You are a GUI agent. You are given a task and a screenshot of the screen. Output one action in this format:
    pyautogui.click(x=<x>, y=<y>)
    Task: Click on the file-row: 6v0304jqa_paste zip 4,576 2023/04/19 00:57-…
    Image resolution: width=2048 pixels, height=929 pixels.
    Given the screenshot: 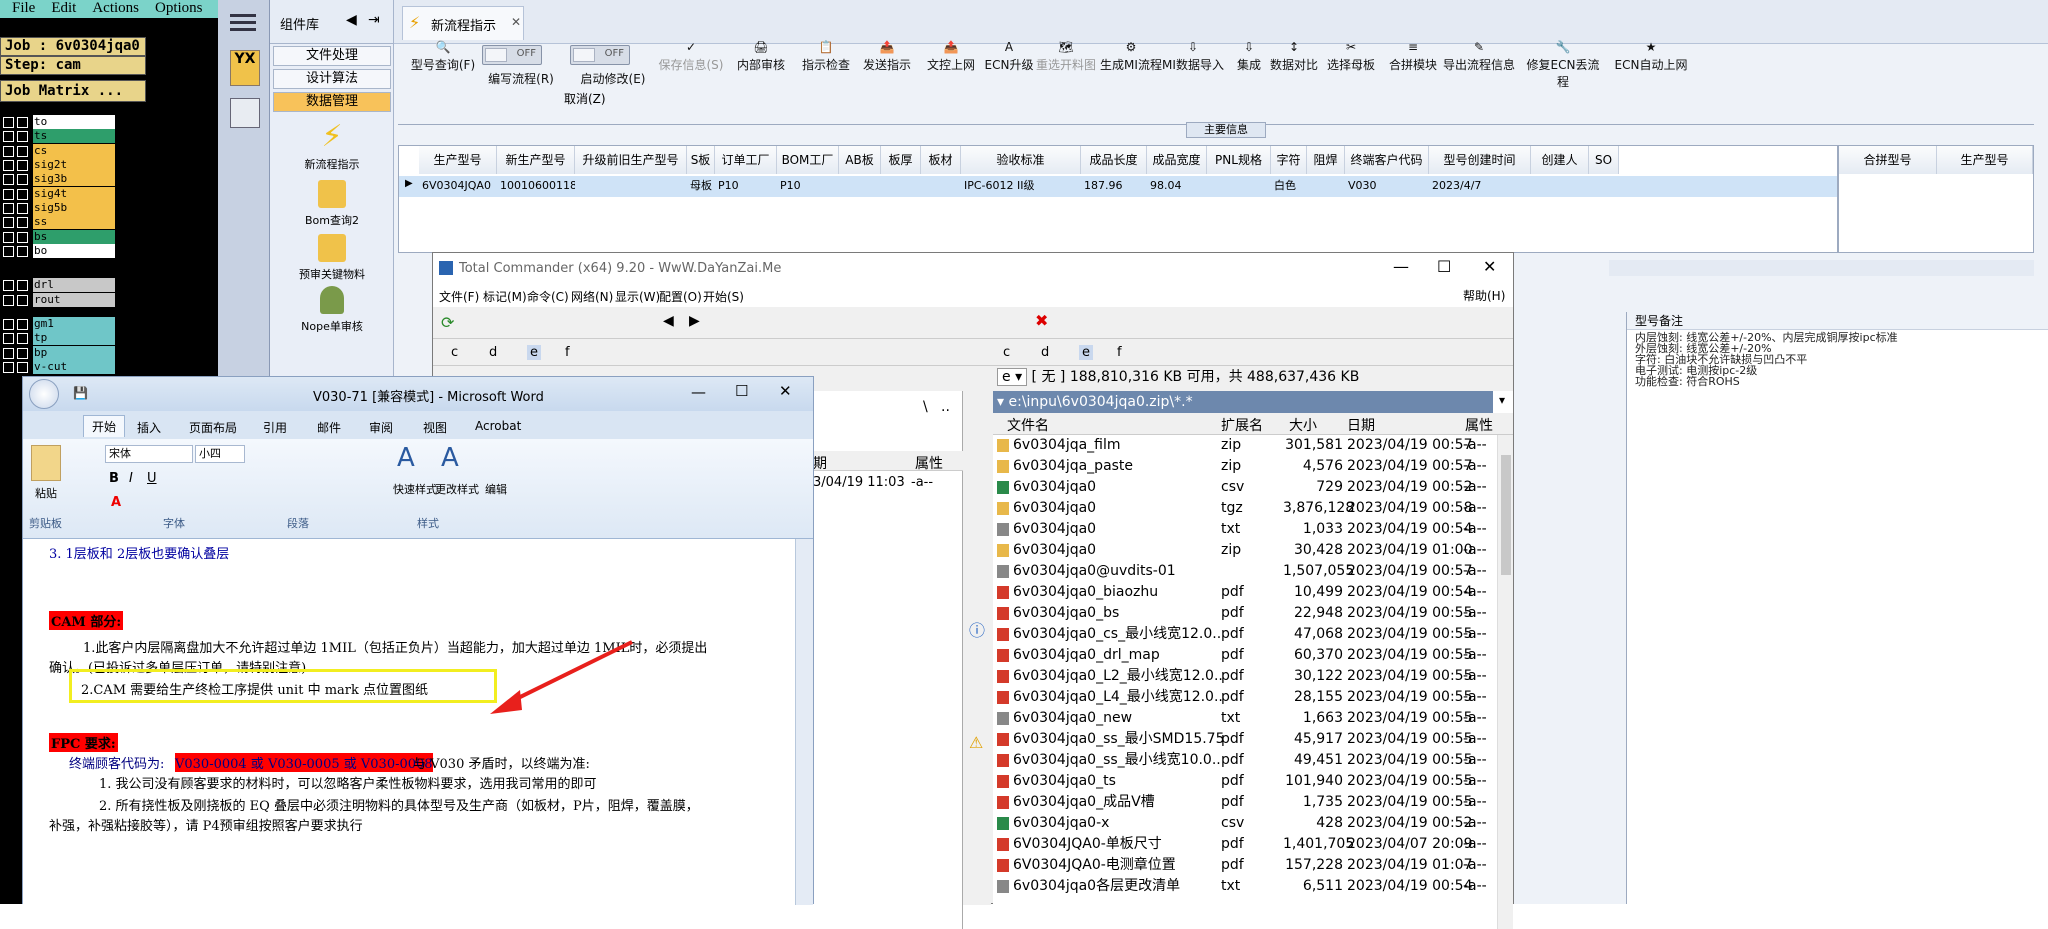 What is the action you would take?
    pyautogui.click(x=1253, y=466)
    